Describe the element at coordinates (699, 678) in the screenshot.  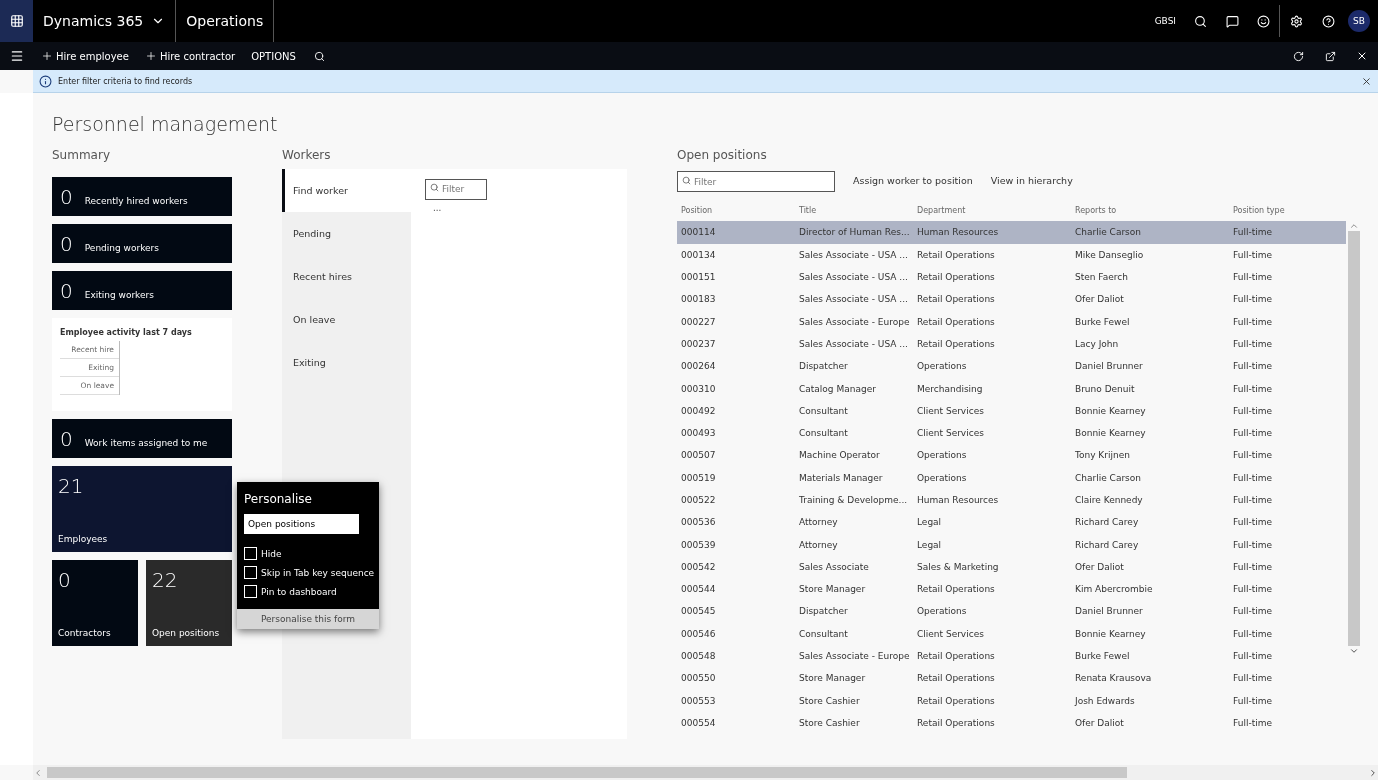
I see `table-cell-text: 000550` at that location.